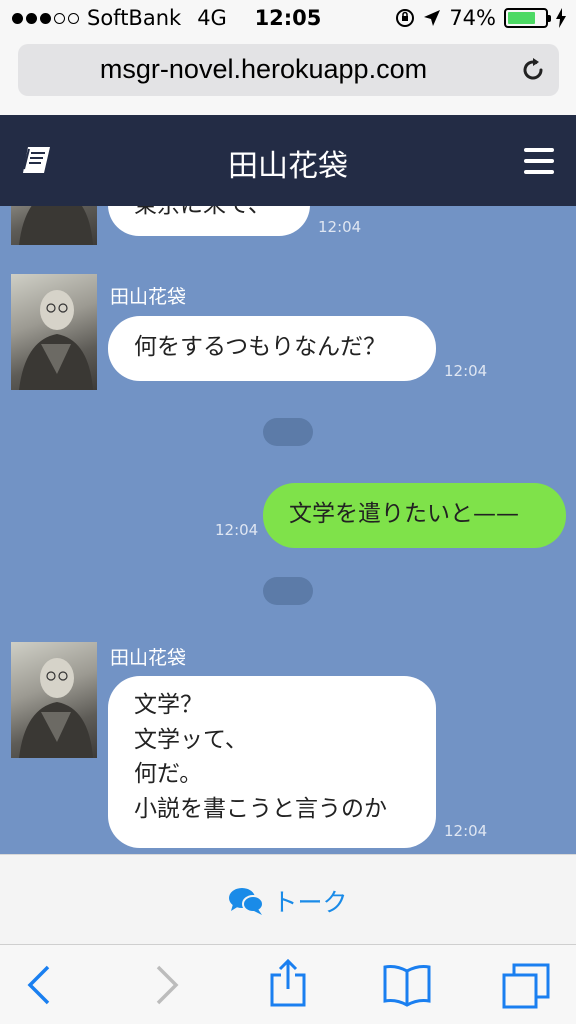  Describe the element at coordinates (167, 985) in the screenshot. I see `forward-icon` at that location.